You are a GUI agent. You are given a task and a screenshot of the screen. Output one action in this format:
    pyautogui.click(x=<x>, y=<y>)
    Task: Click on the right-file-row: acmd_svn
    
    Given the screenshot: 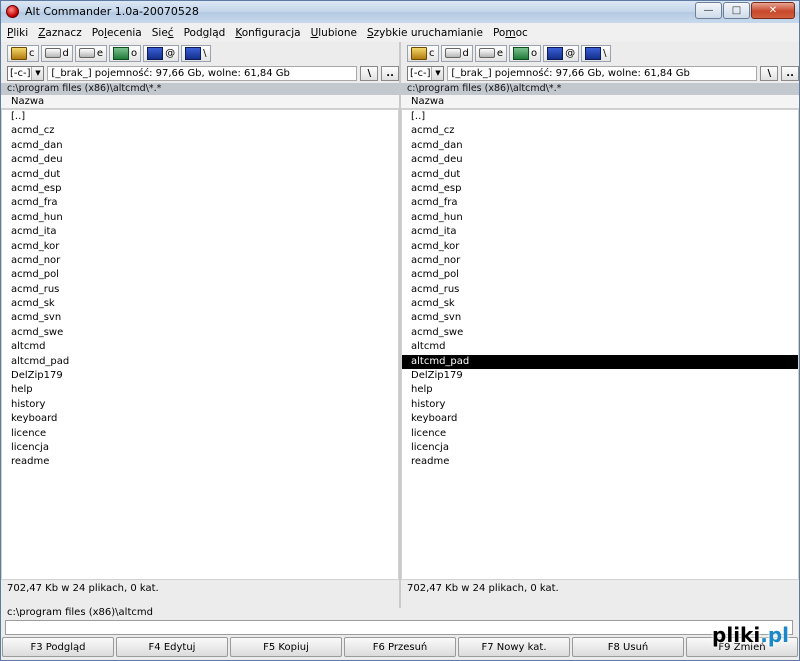 What is the action you would take?
    pyautogui.click(x=600, y=318)
    